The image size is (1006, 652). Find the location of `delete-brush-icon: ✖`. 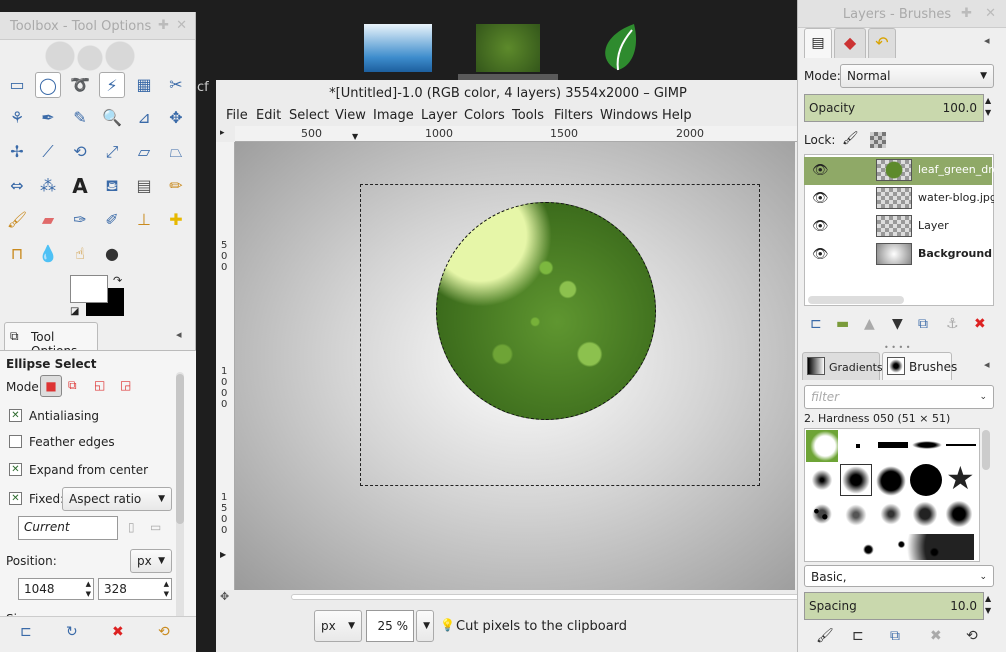

delete-brush-icon: ✖ is located at coordinates (936, 636).